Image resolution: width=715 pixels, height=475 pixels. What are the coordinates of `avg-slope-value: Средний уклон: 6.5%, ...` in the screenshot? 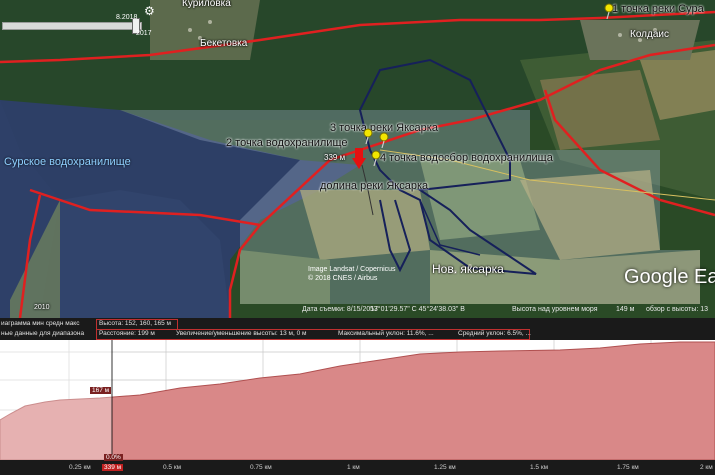 It's located at (494, 333).